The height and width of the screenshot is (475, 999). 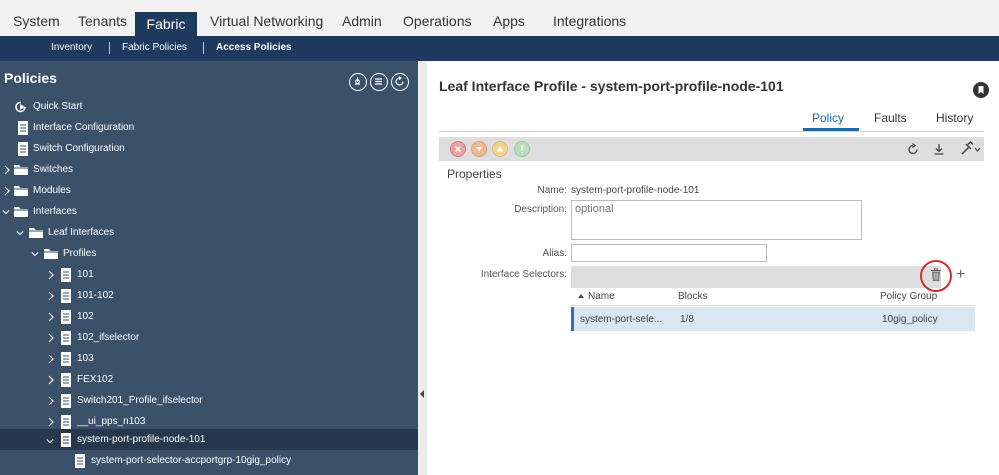 What do you see at coordinates (79, 148) in the screenshot?
I see `tree-item-label: Switch Configuration` at bounding box center [79, 148].